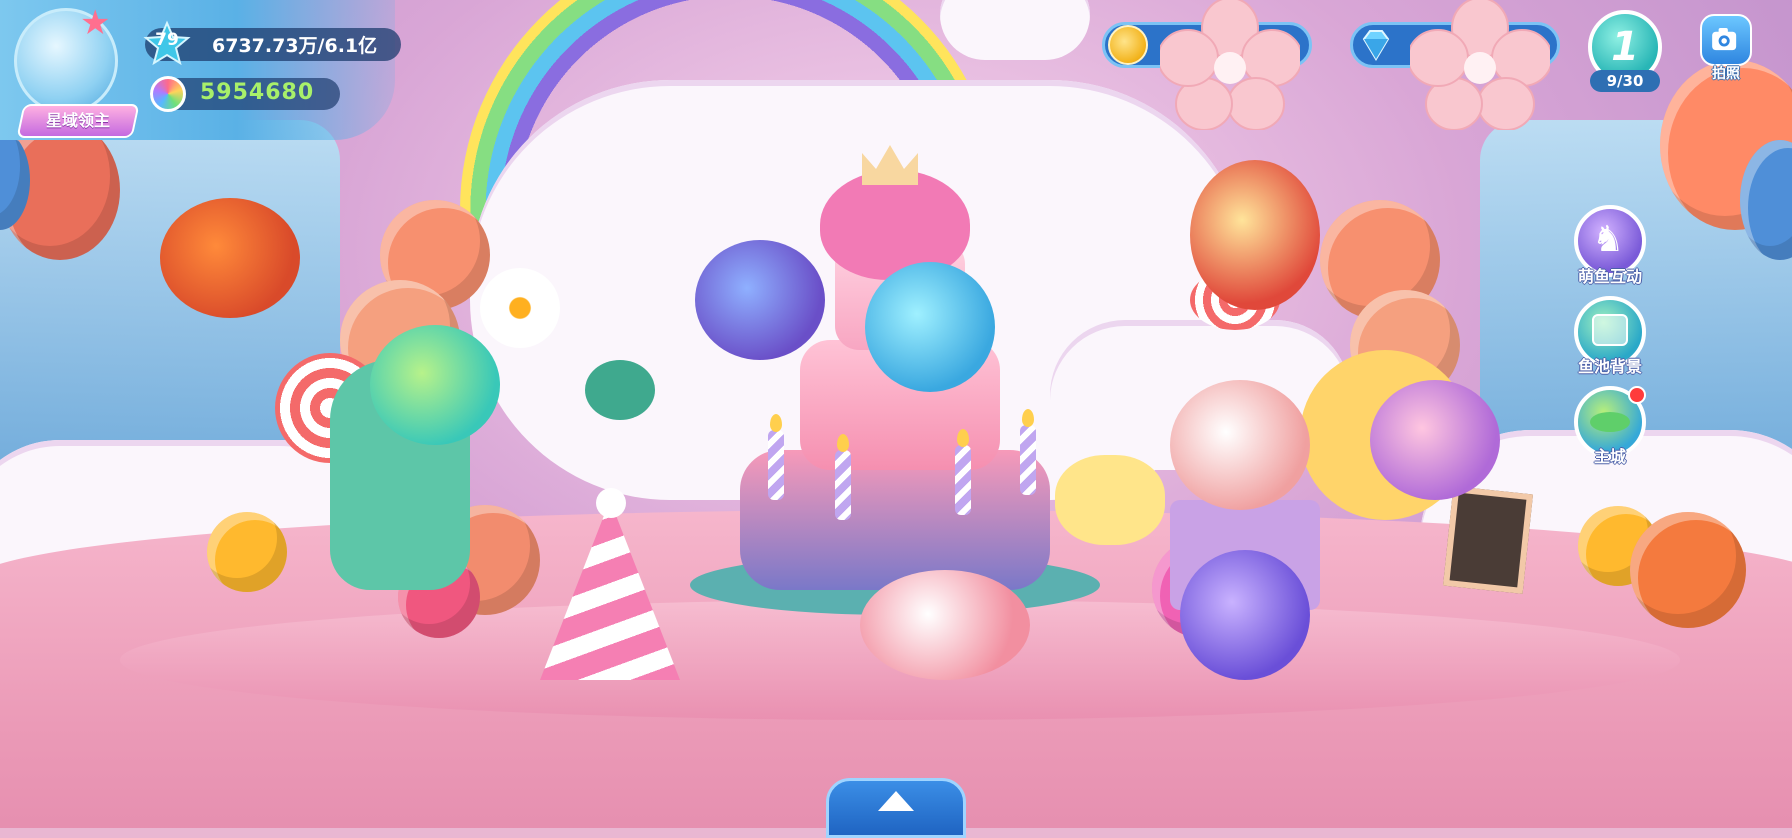  Describe the element at coordinates (620, 390) in the screenshot. I see `dinosaur-head` at that location.